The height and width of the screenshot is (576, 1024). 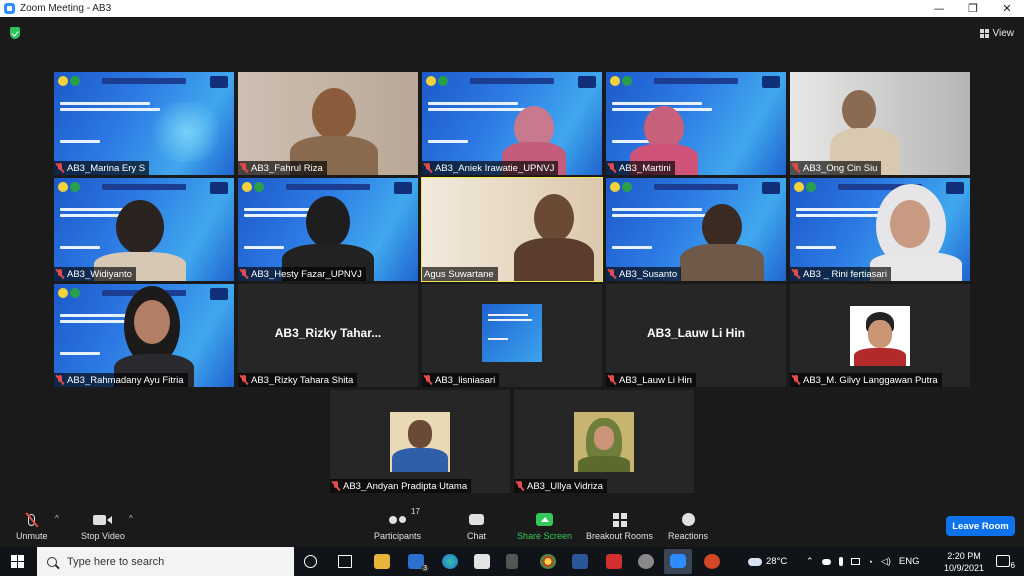 I want to click on window-title: Zoom Meeting - AB3, so click(x=66, y=8).